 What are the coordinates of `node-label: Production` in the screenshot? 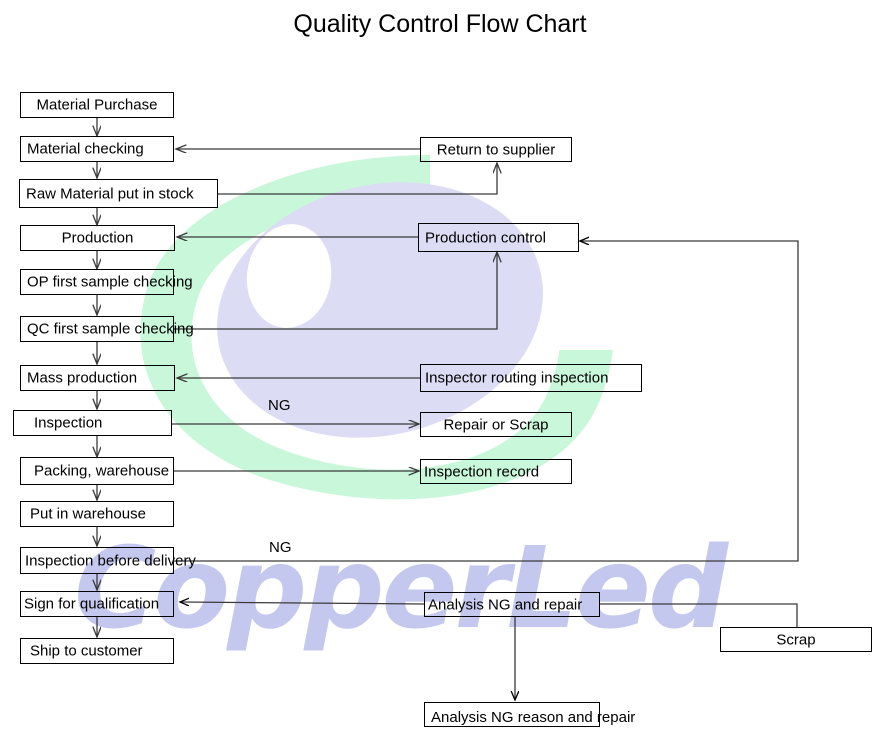 It's located at (97, 238).